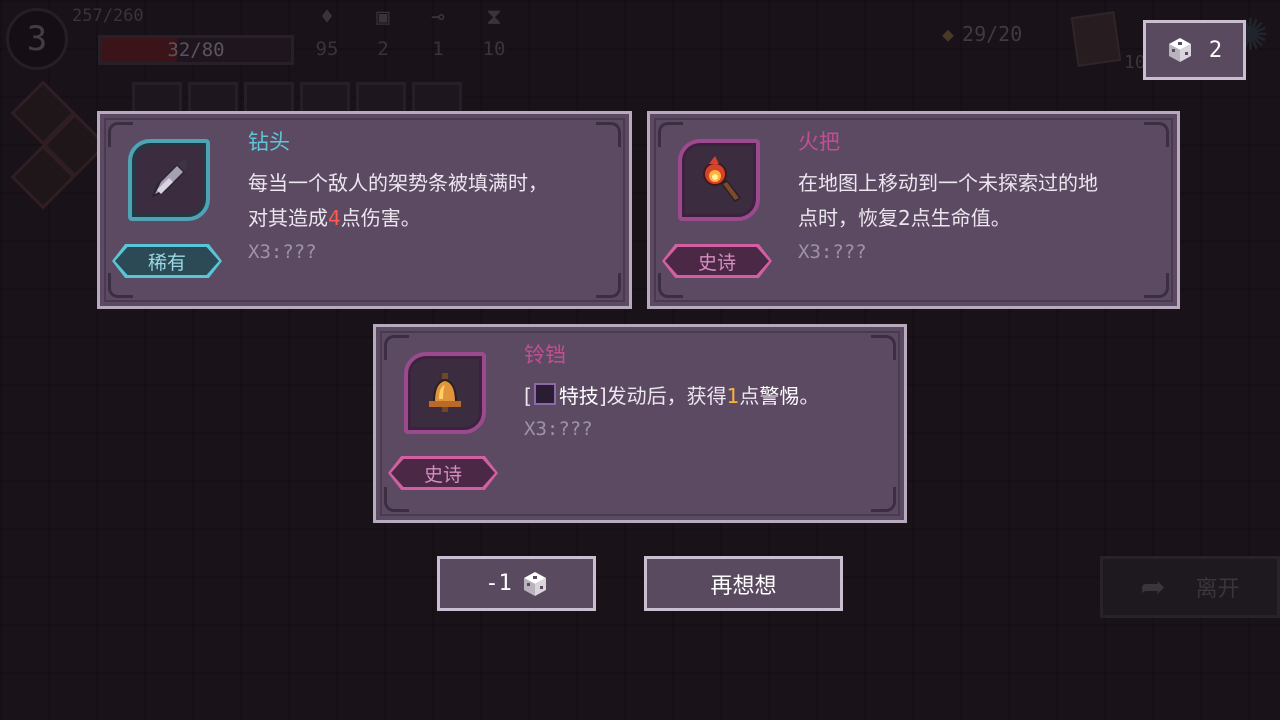 Image resolution: width=1280 pixels, height=720 pixels. What do you see at coordinates (398, 200) in the screenshot?
I see `relic-description: 每当一个敌人的架势条被填满时， 对其造成4点伤害。` at bounding box center [398, 200].